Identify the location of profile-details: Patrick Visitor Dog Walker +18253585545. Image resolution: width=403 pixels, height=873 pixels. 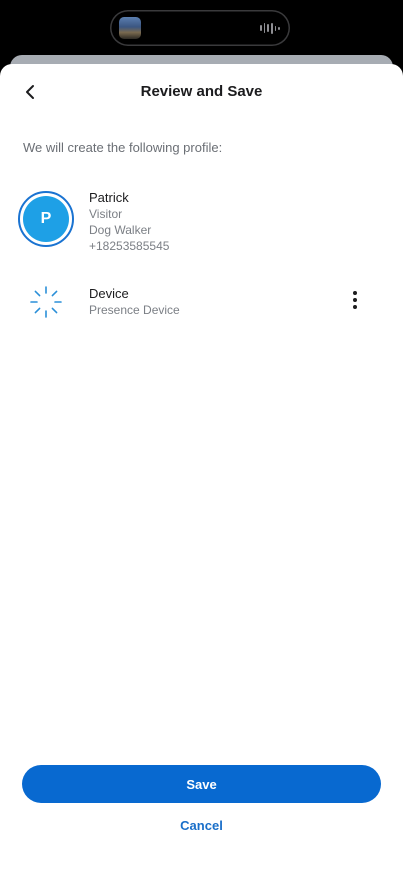
(129, 222).